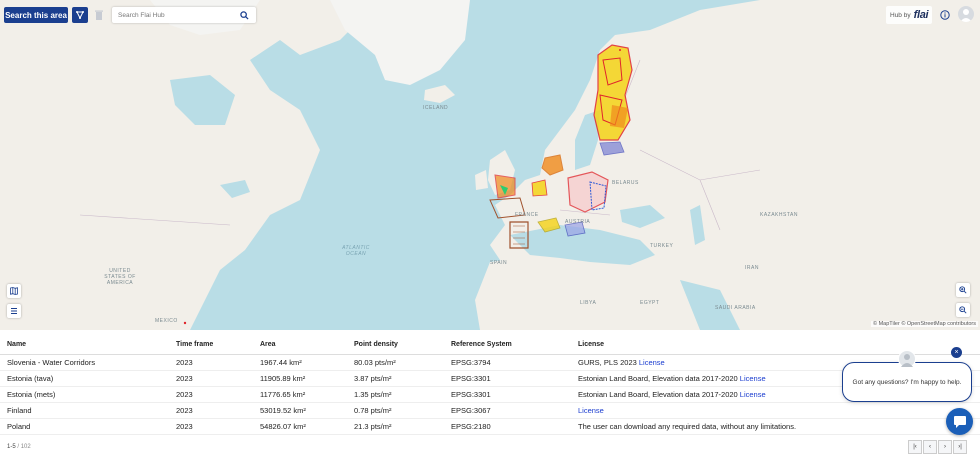 This screenshot has height=466, width=980. Describe the element at coordinates (507, 345) in the screenshot. I see `column-header-reference-system: Reference System` at that location.